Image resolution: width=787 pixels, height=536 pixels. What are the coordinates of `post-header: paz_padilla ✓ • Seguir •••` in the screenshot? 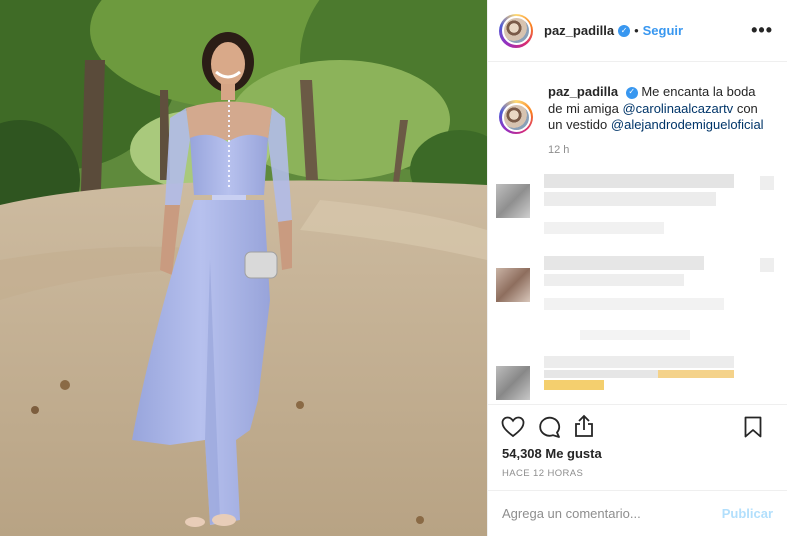 It's located at (637, 31).